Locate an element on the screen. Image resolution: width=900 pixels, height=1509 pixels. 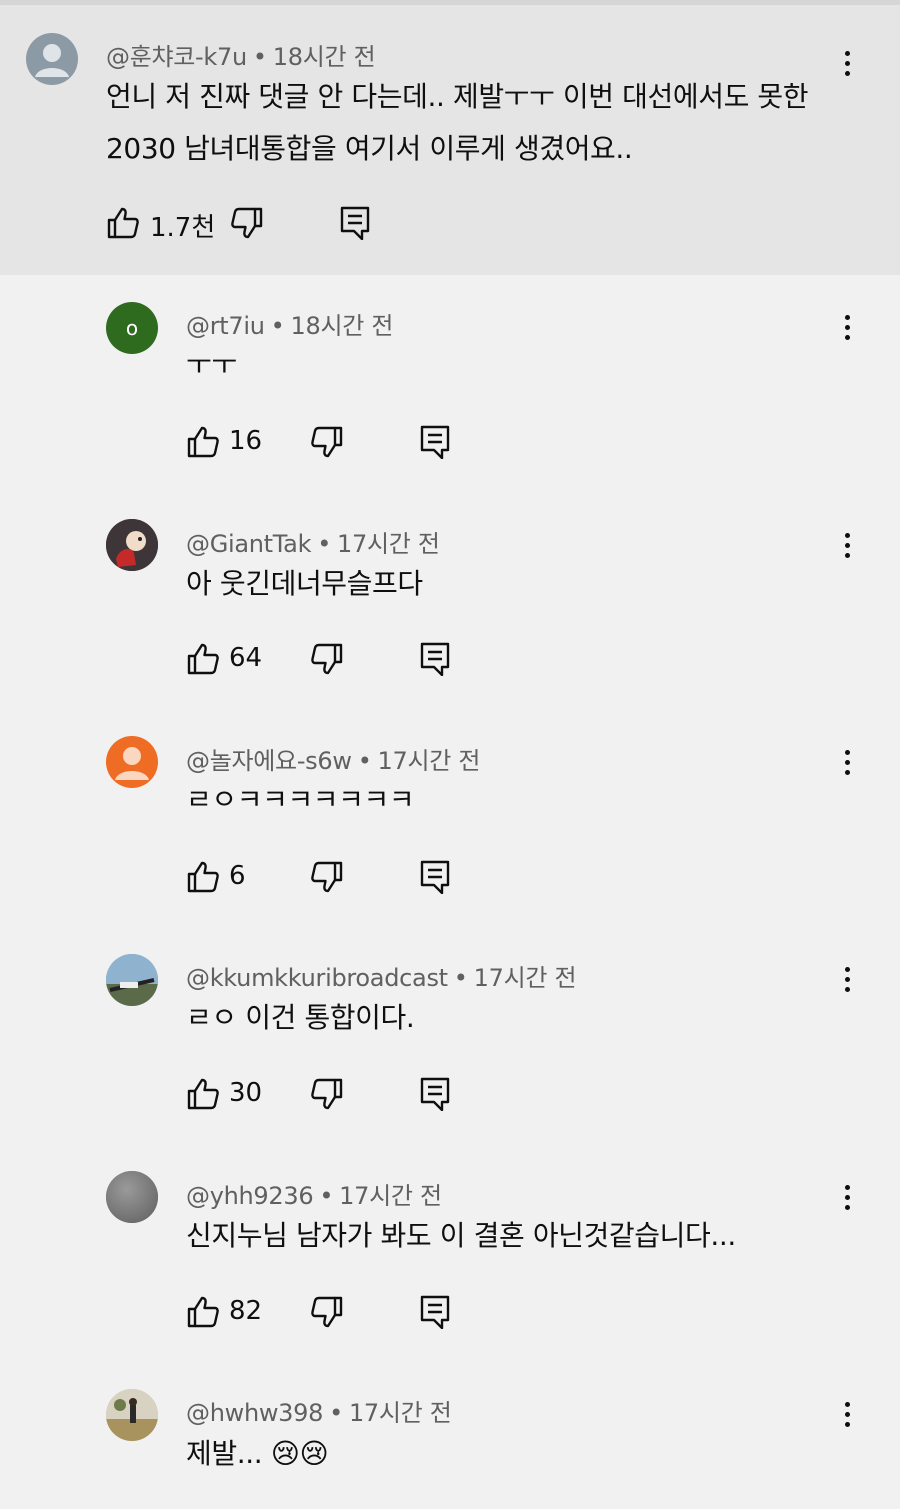
comment-text: 아 웃긴데너무슬프다 is located at coordinates (304, 583).